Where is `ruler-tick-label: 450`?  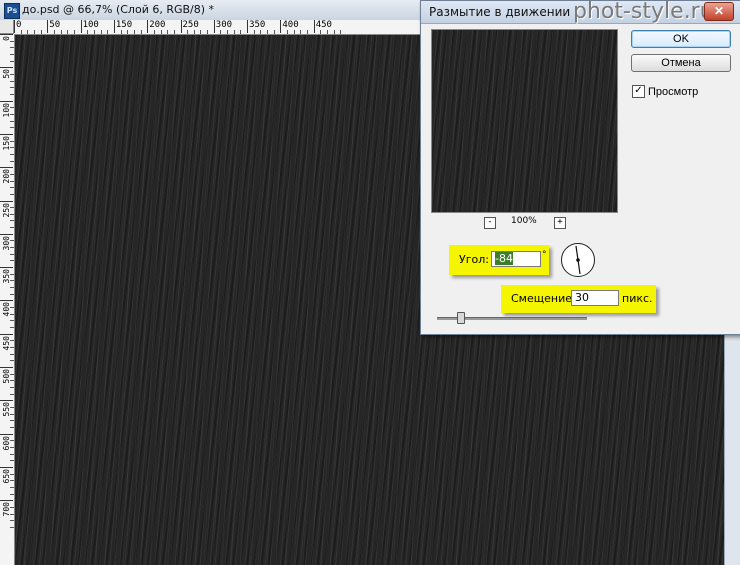
ruler-tick-label: 450 is located at coordinates (323, 25).